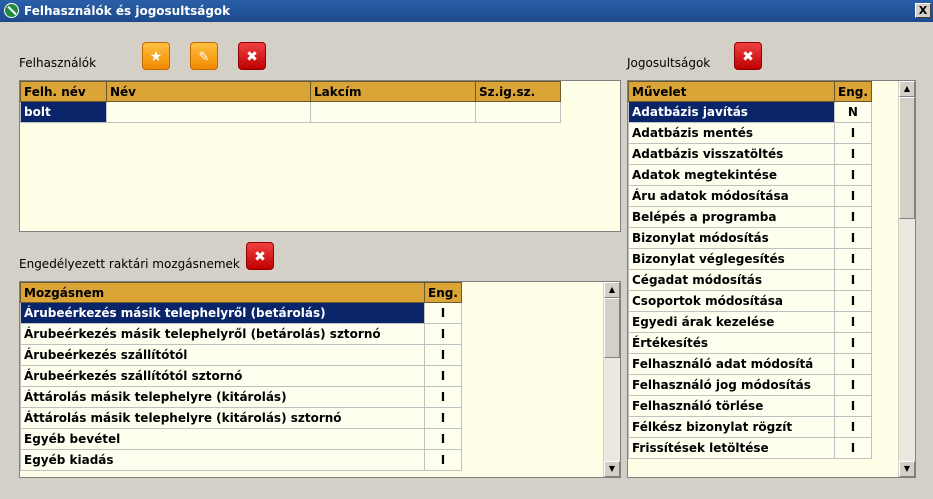  What do you see at coordinates (222, 460) in the screenshot?
I see `table-cell: Egyéb kiadás` at bounding box center [222, 460].